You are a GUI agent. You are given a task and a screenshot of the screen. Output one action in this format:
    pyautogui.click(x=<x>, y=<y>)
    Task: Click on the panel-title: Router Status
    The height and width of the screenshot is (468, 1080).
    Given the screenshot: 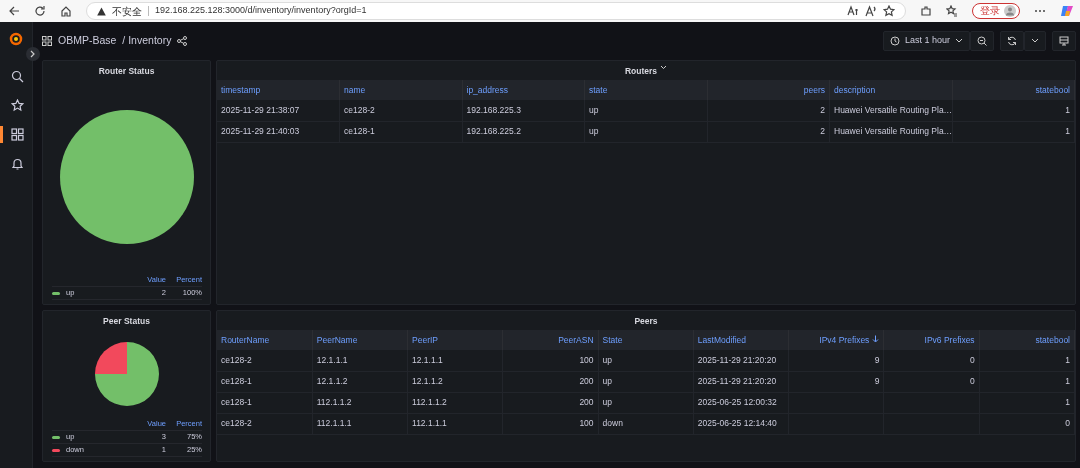 What is the action you would take?
    pyautogui.click(x=126, y=72)
    